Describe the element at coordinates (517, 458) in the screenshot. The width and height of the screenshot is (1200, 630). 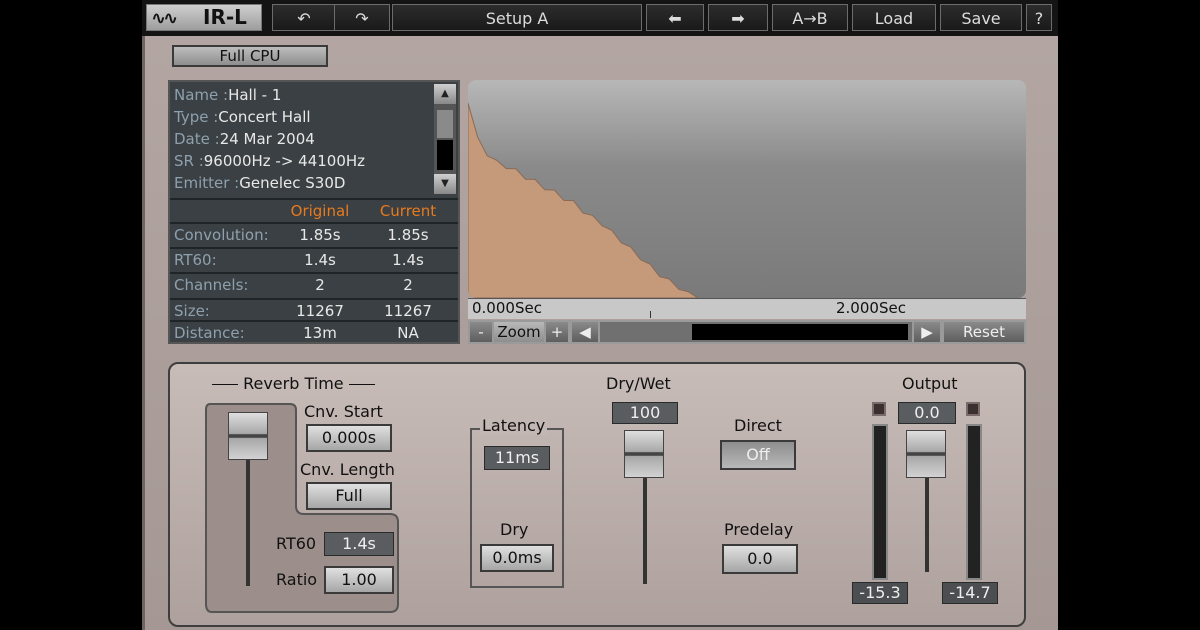
I see `latency-value: 11ms` at that location.